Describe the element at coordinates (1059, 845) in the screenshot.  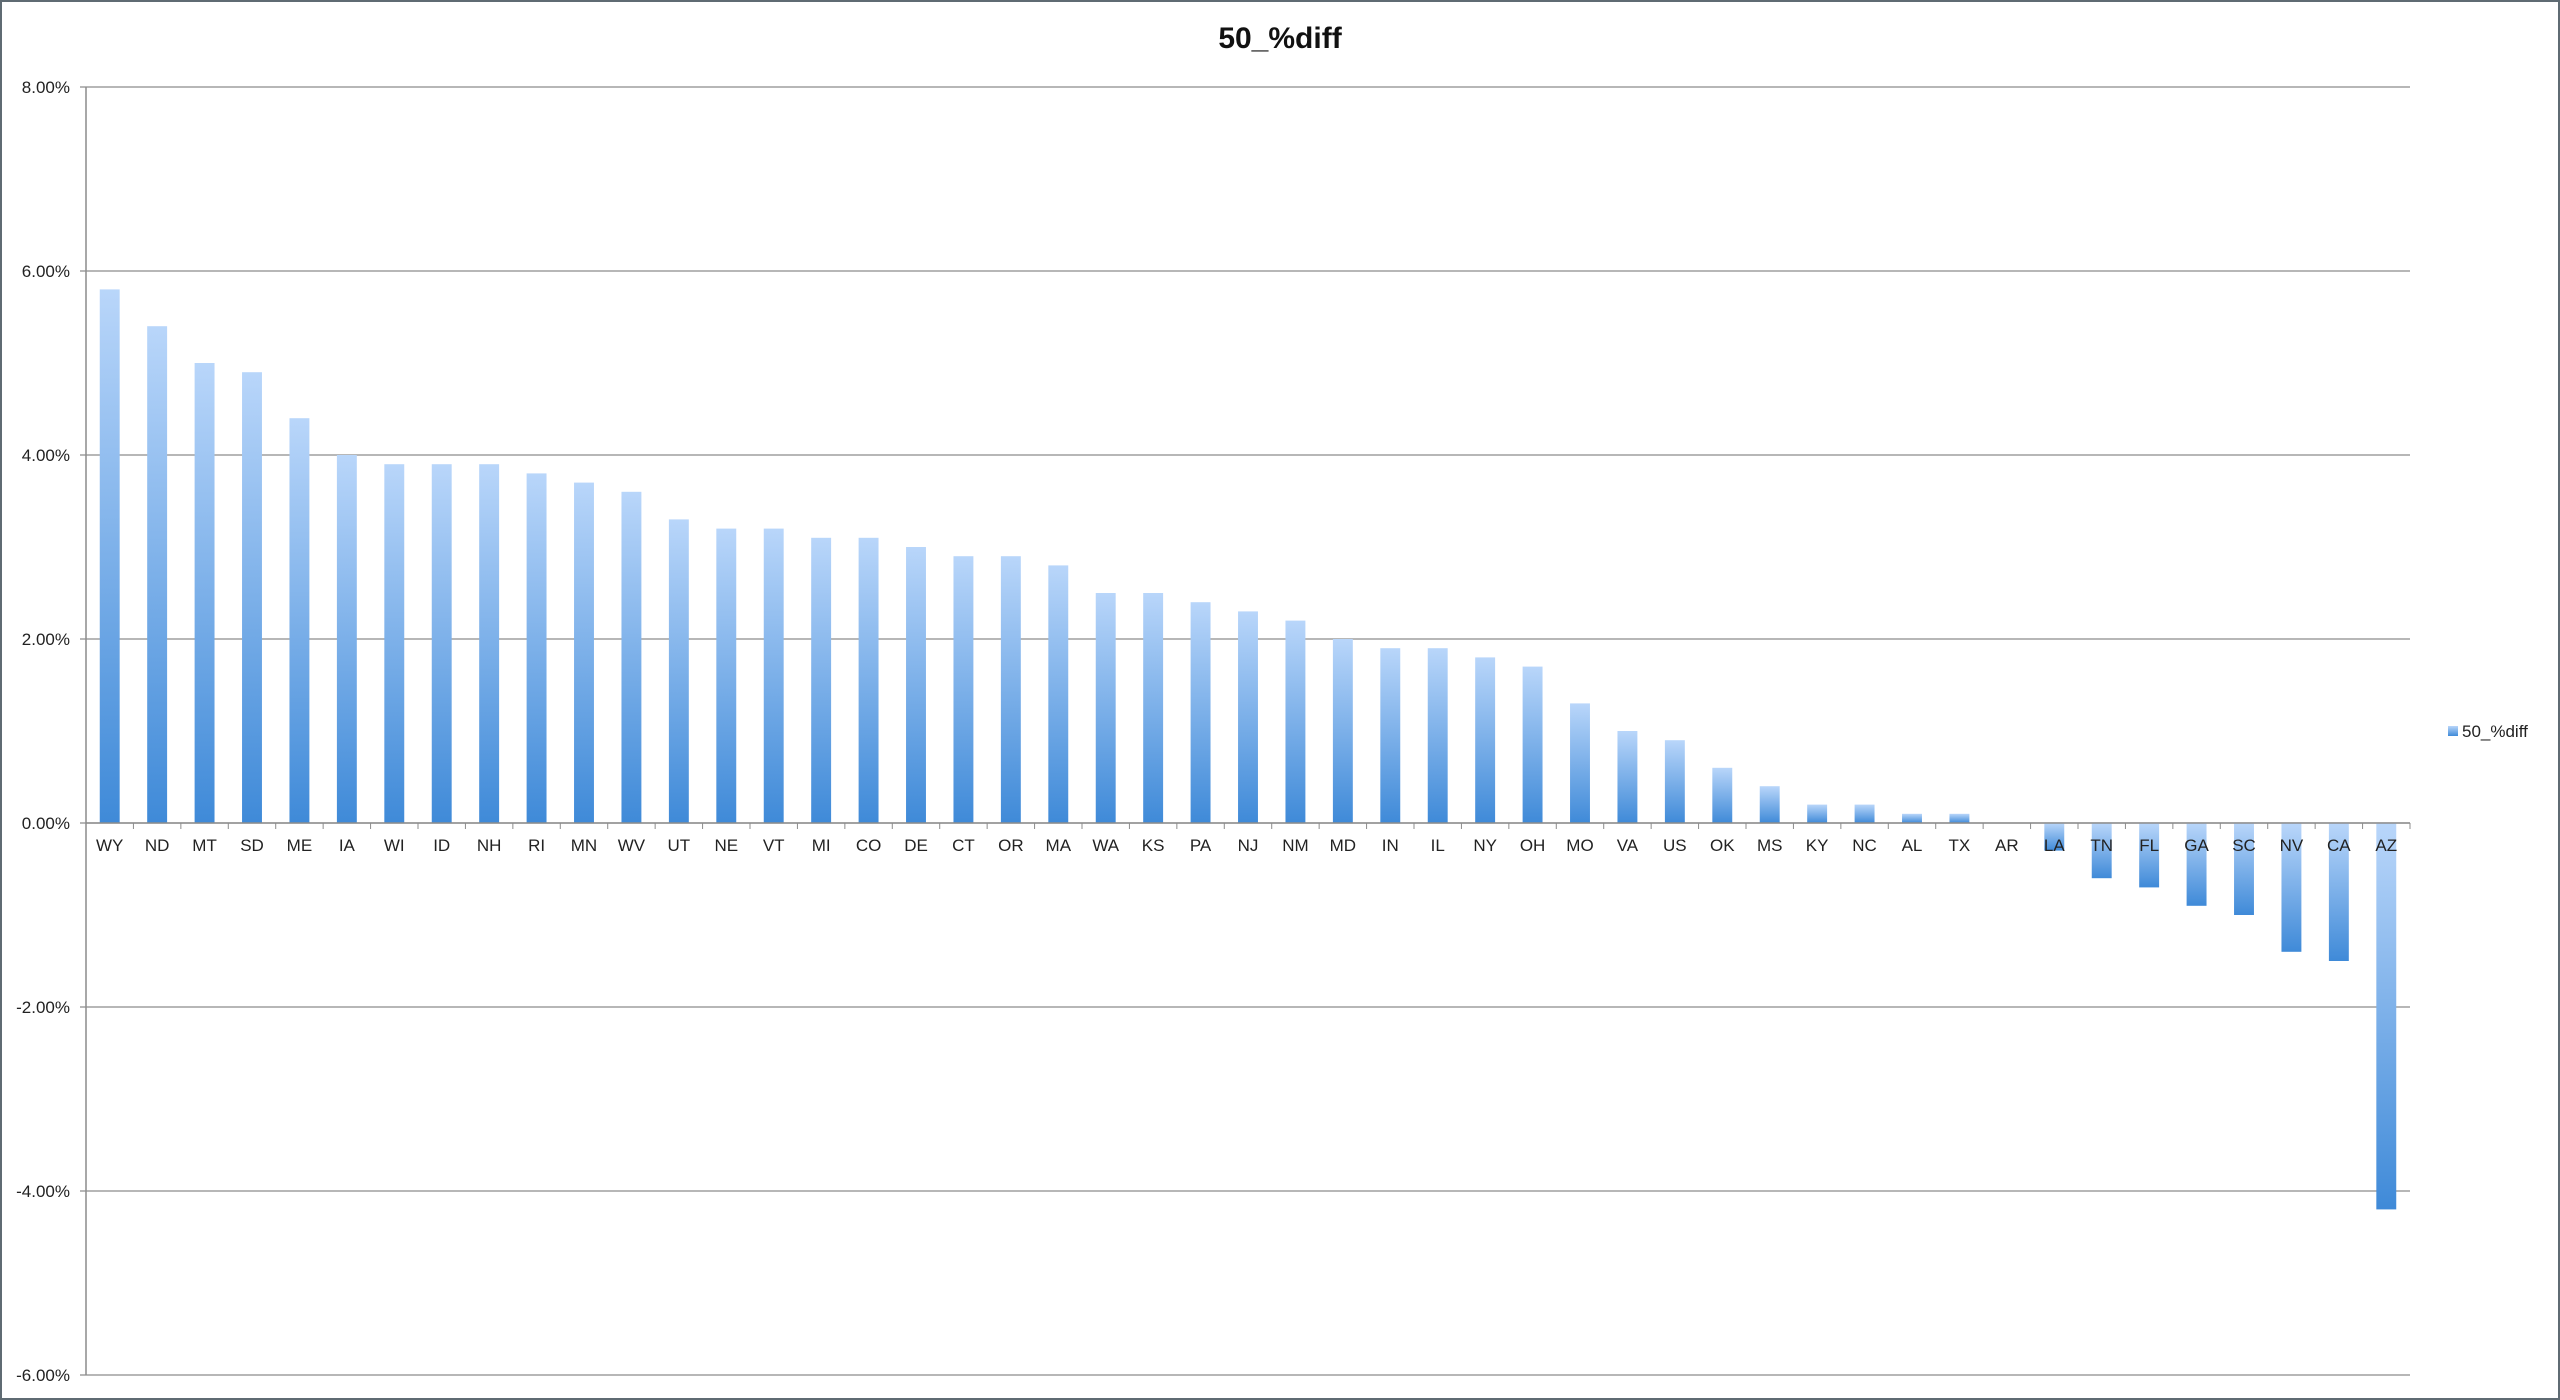
I see `x-tick-label: MA` at that location.